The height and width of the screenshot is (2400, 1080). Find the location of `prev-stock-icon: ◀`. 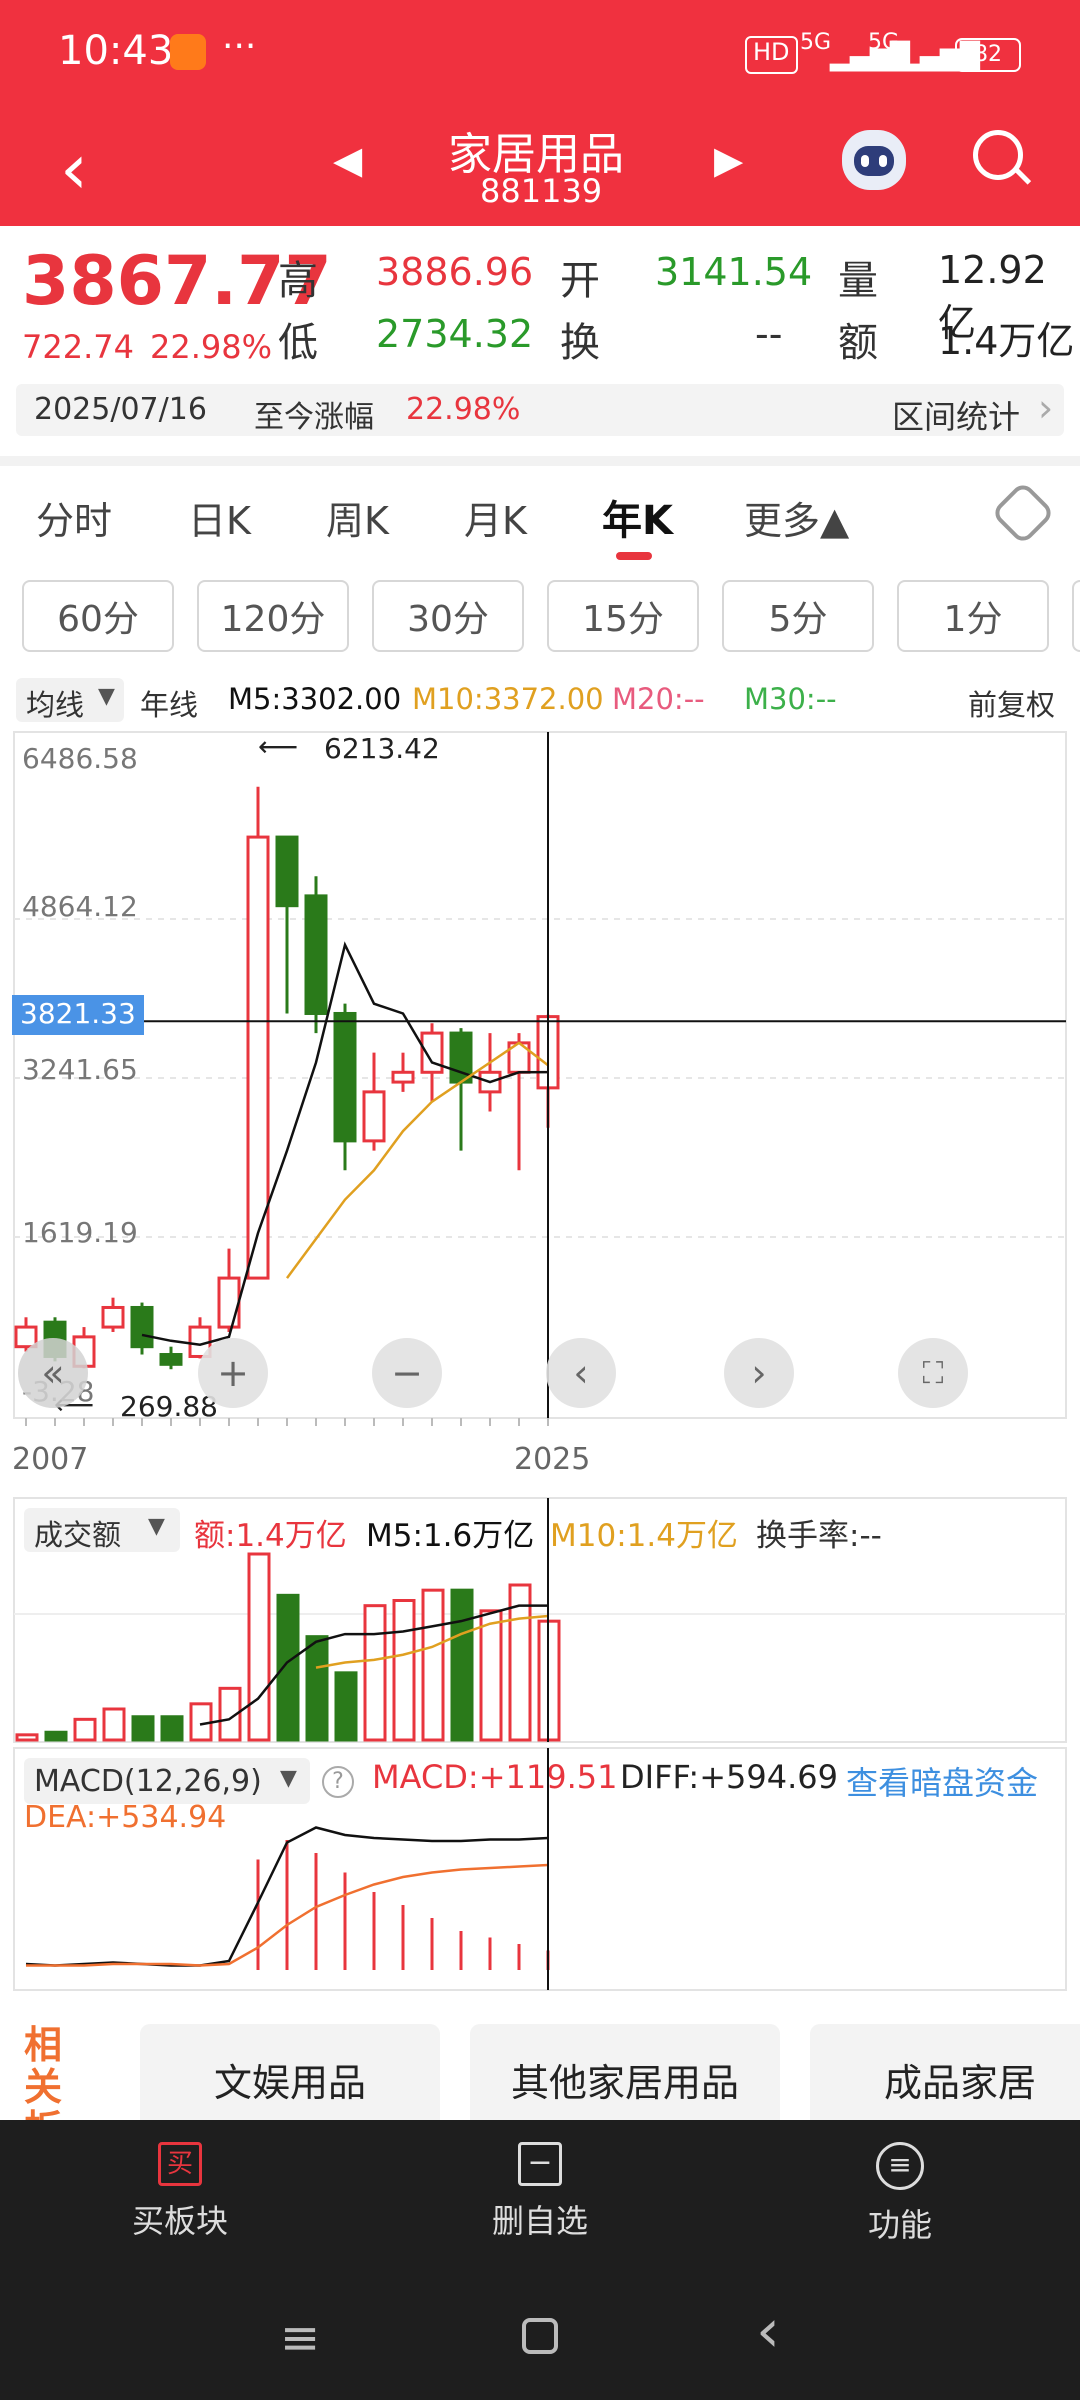

prev-stock-icon: ◀ is located at coordinates (347, 160).